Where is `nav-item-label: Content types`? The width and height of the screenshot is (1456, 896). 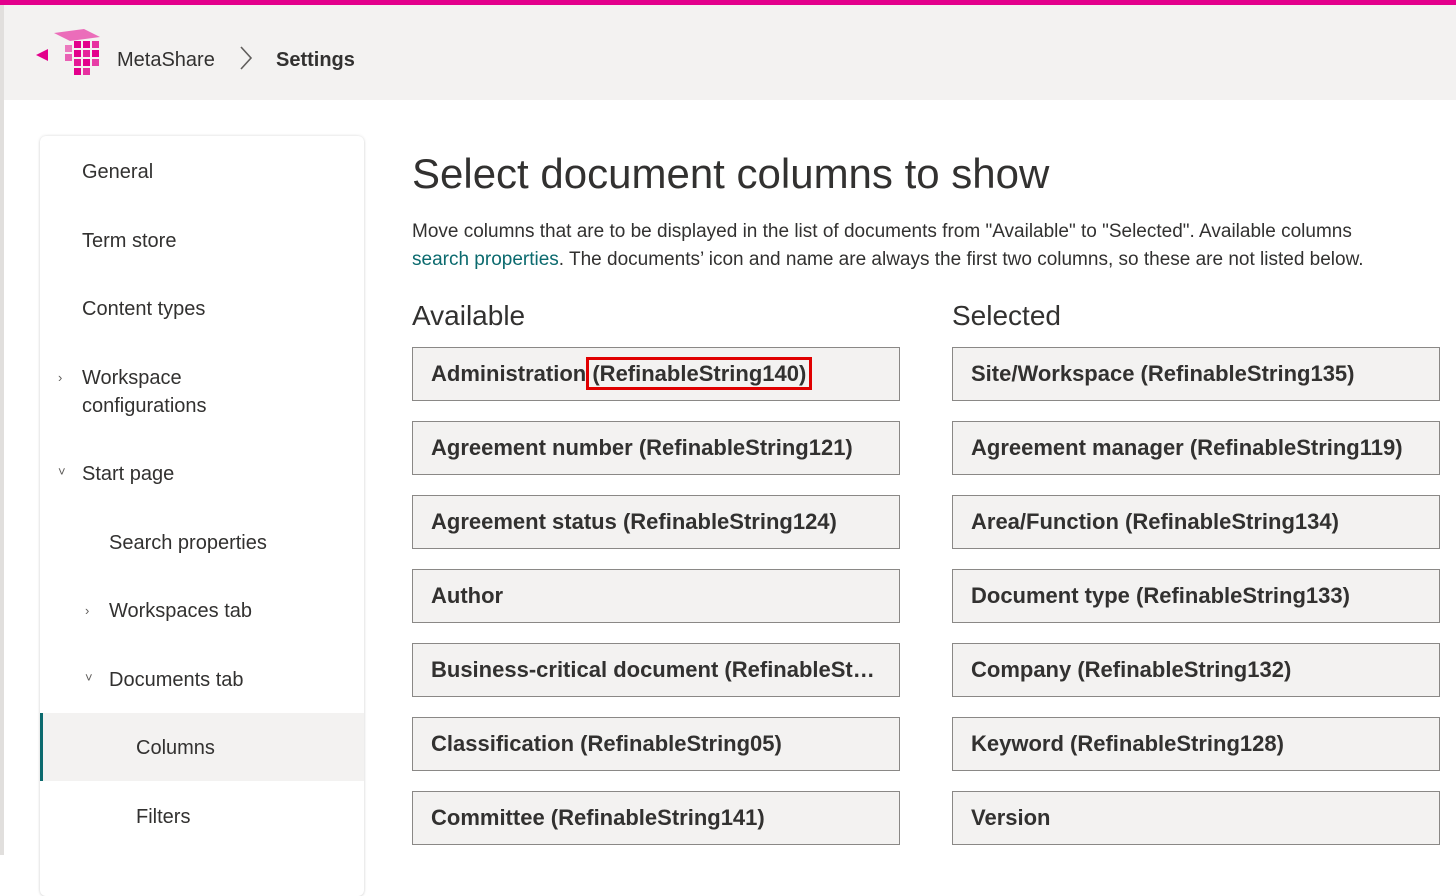
nav-item-label: Content types is located at coordinates (144, 309).